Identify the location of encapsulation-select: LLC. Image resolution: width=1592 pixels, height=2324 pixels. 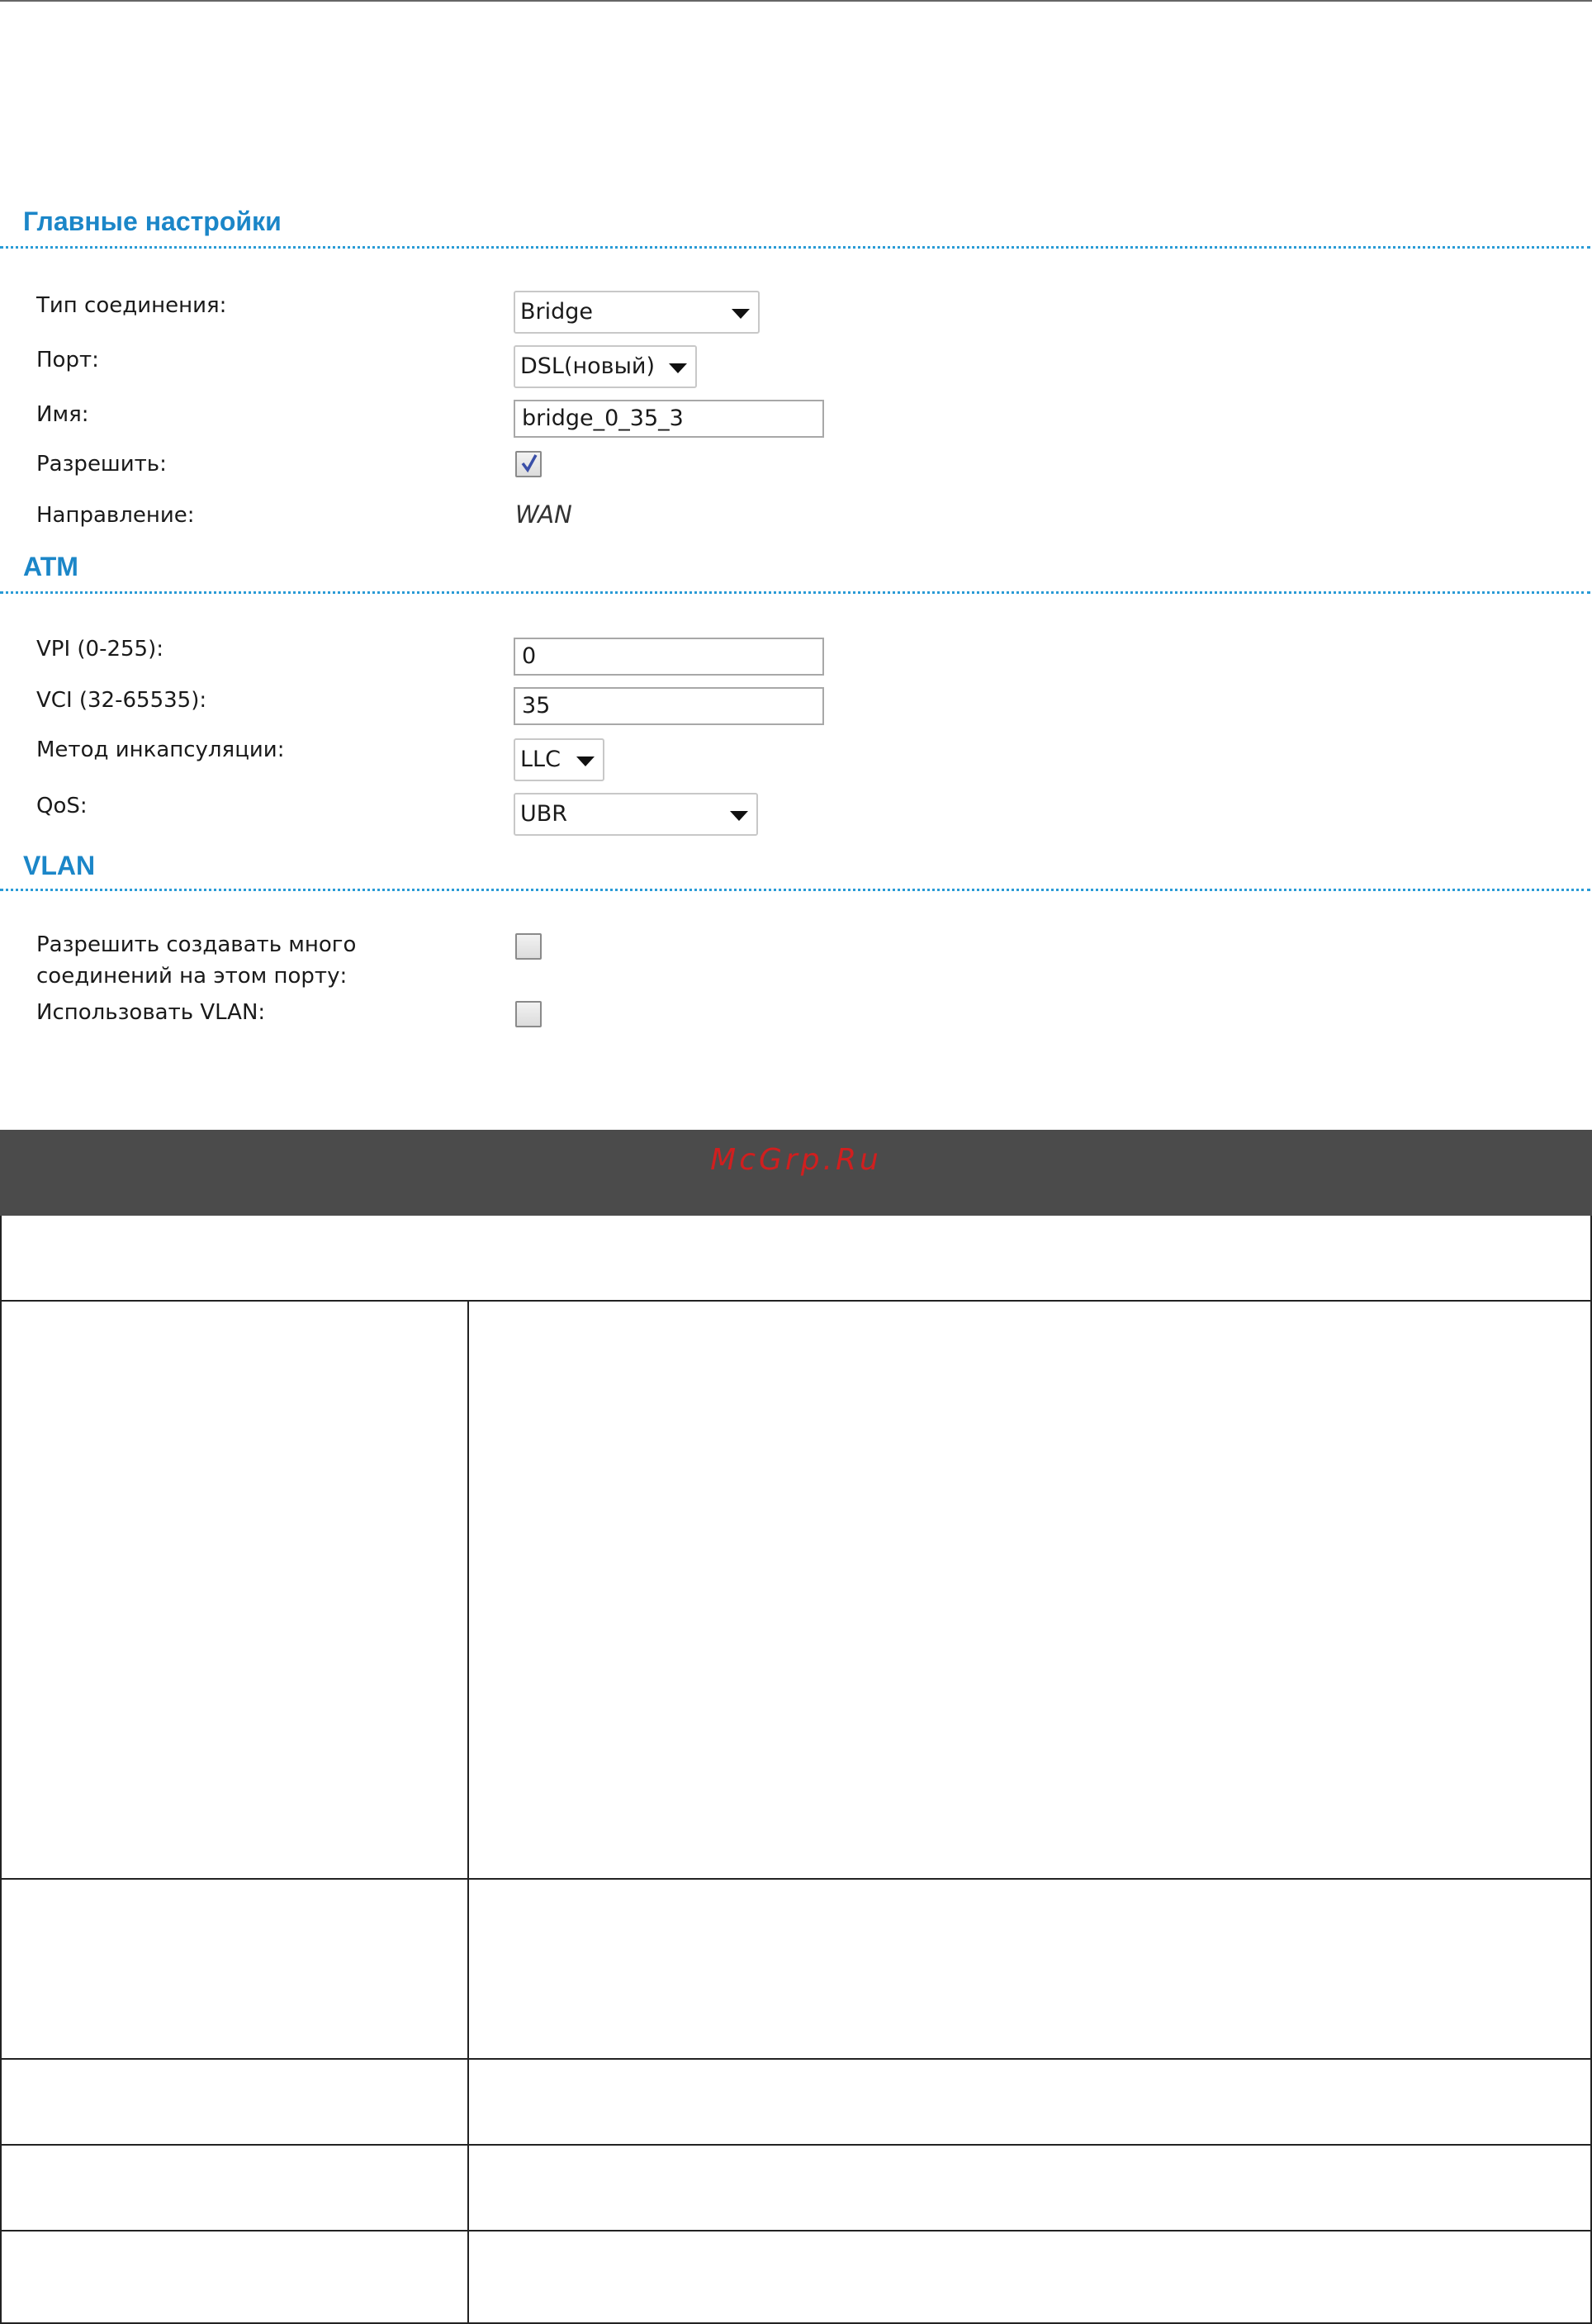
(559, 759).